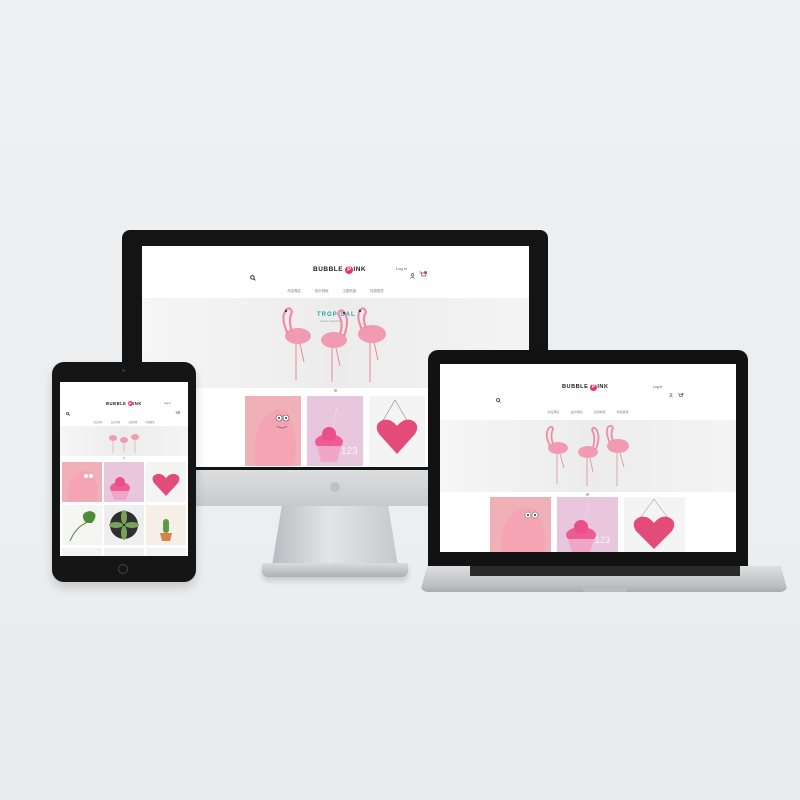  Describe the element at coordinates (123, 569) in the screenshot. I see `ipad-home-button` at that location.